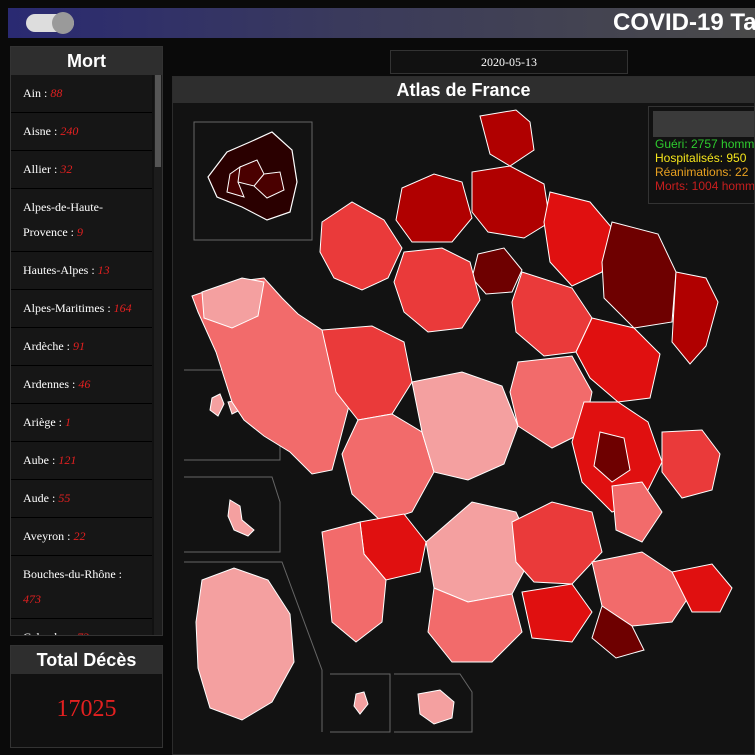  Describe the element at coordinates (32, 599) in the screenshot. I see `dept-value: 473` at that location.